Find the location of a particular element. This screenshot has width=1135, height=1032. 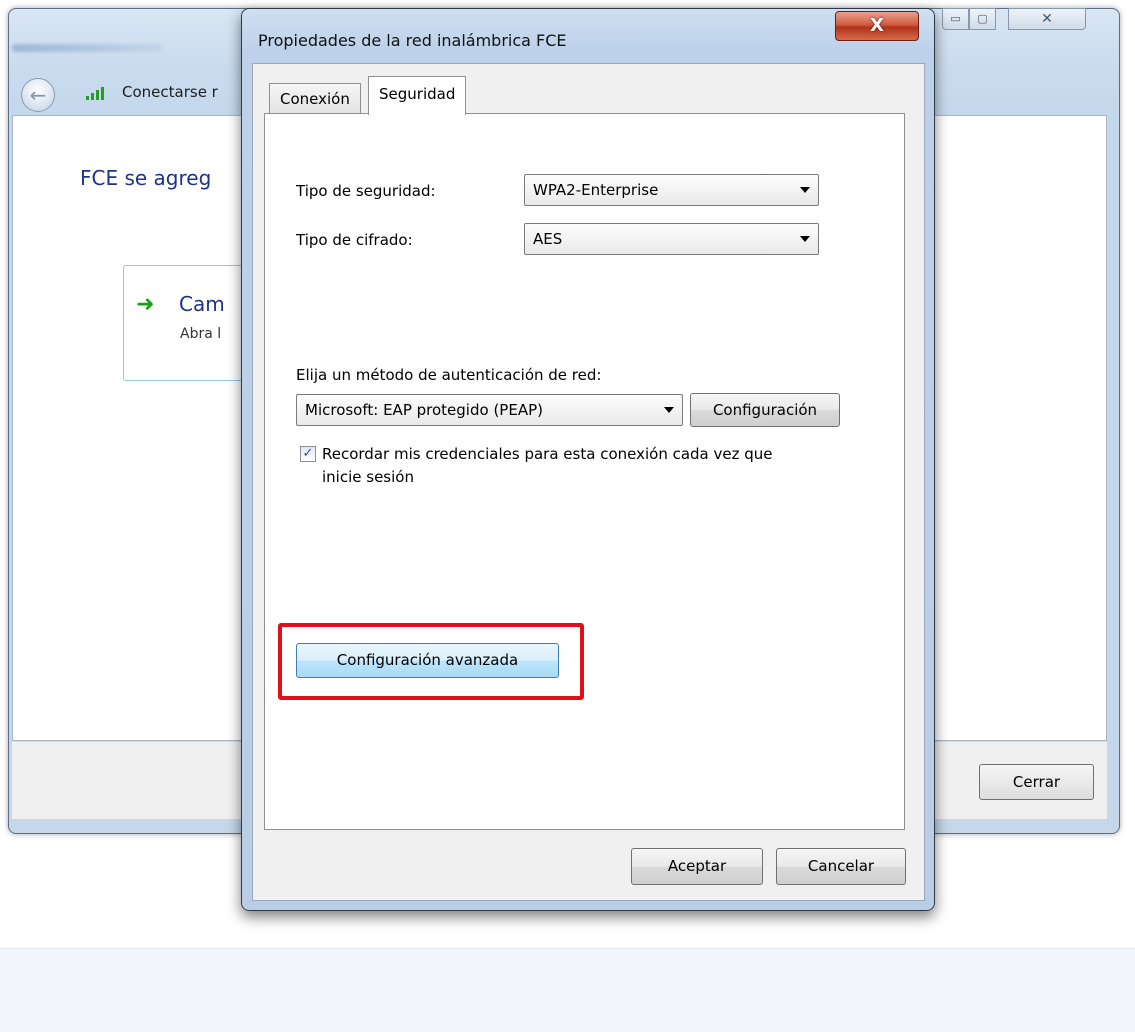

background-option-subtitle: Abra l is located at coordinates (201, 334).